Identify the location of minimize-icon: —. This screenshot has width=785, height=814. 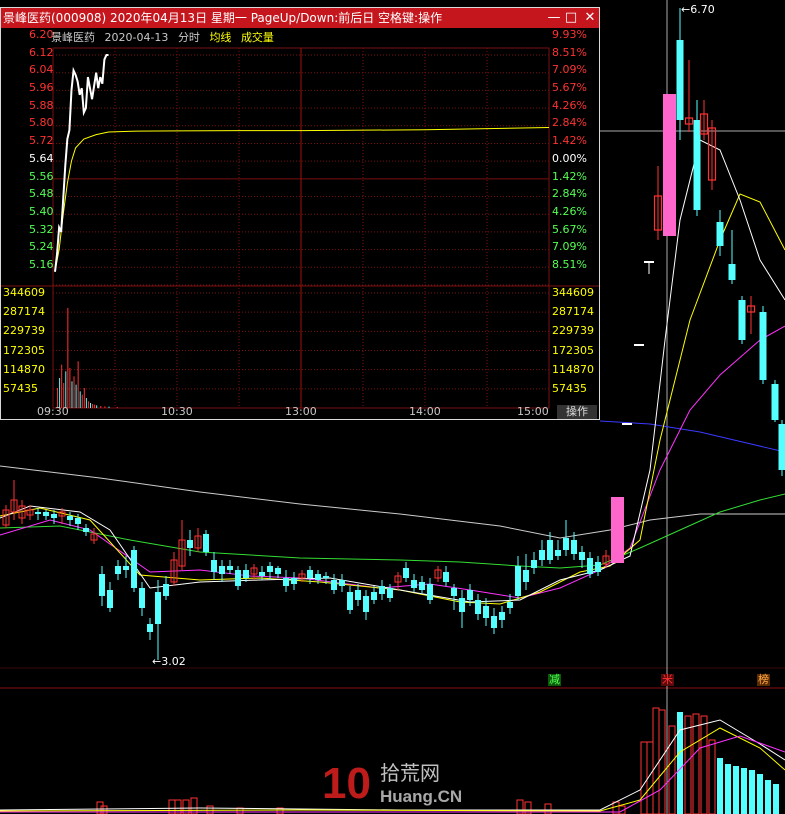
(554, 18).